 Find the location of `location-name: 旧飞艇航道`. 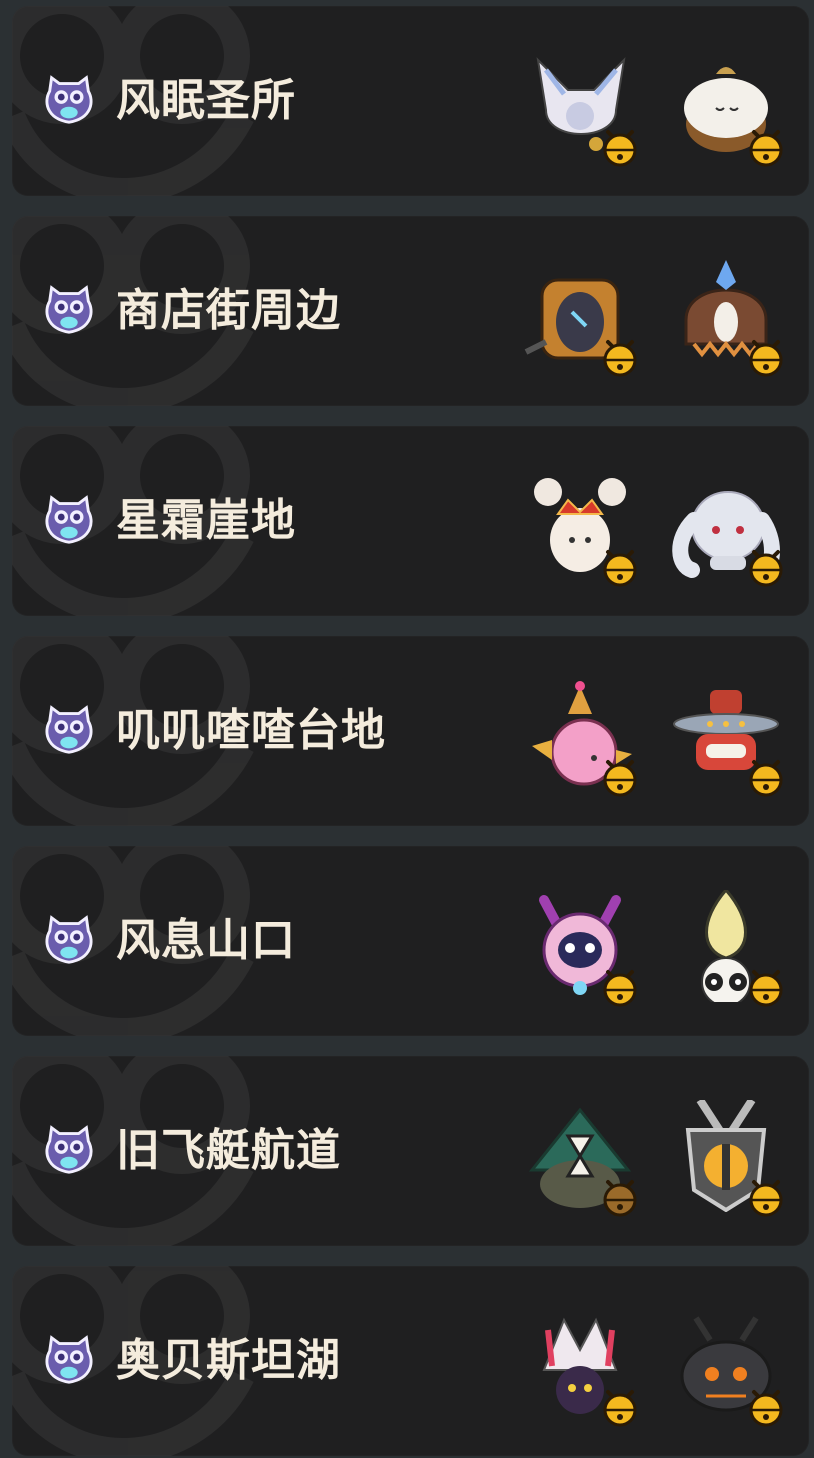

location-name: 旧飞艇航道 is located at coordinates (228, 1150).